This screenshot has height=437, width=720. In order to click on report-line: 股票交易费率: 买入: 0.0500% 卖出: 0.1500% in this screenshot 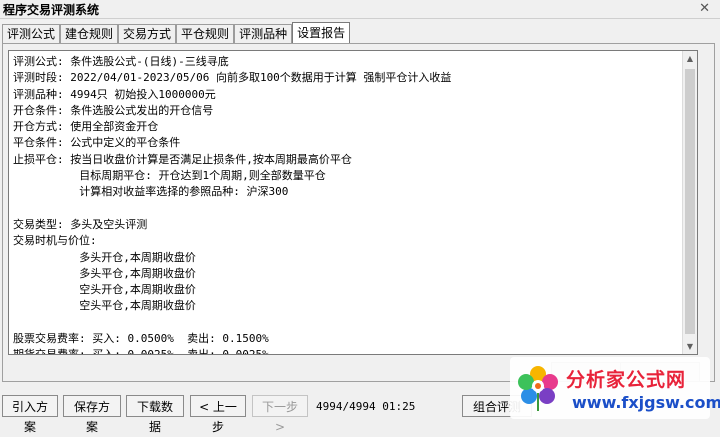, I will do `click(141, 339)`.